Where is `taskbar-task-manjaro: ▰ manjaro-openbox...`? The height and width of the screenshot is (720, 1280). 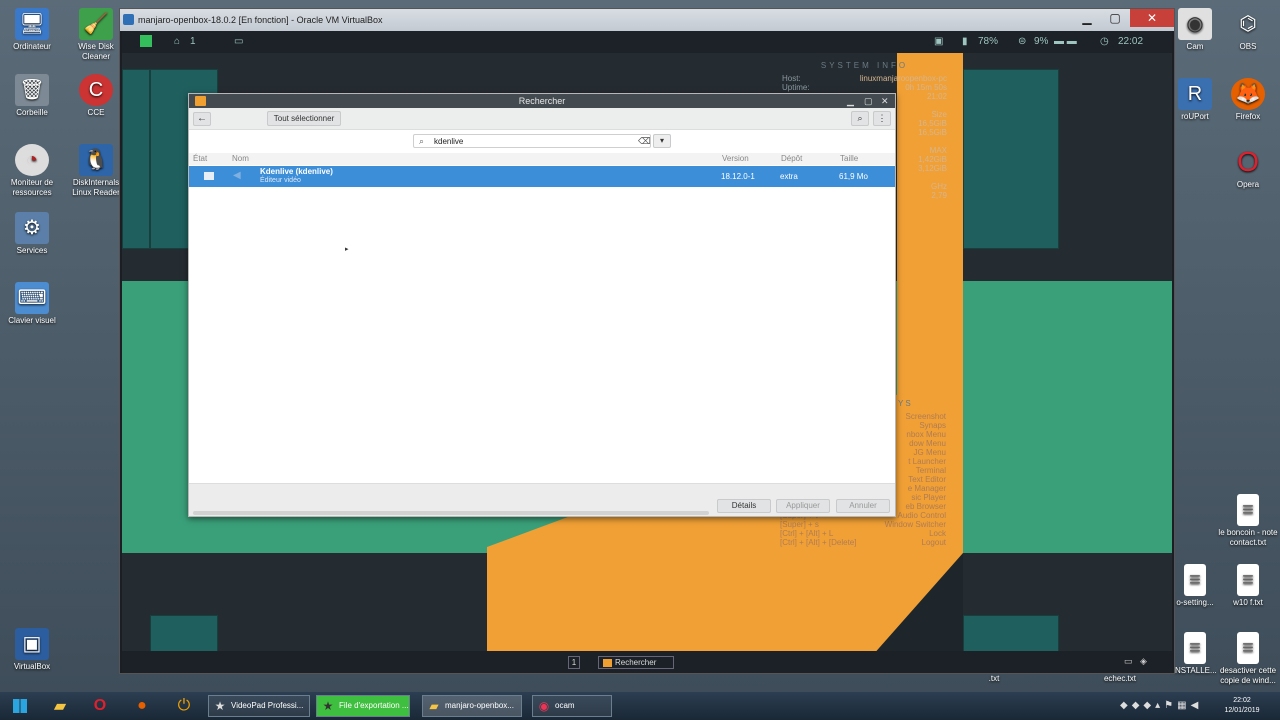 taskbar-task-manjaro: ▰ manjaro-openbox... is located at coordinates (472, 706).